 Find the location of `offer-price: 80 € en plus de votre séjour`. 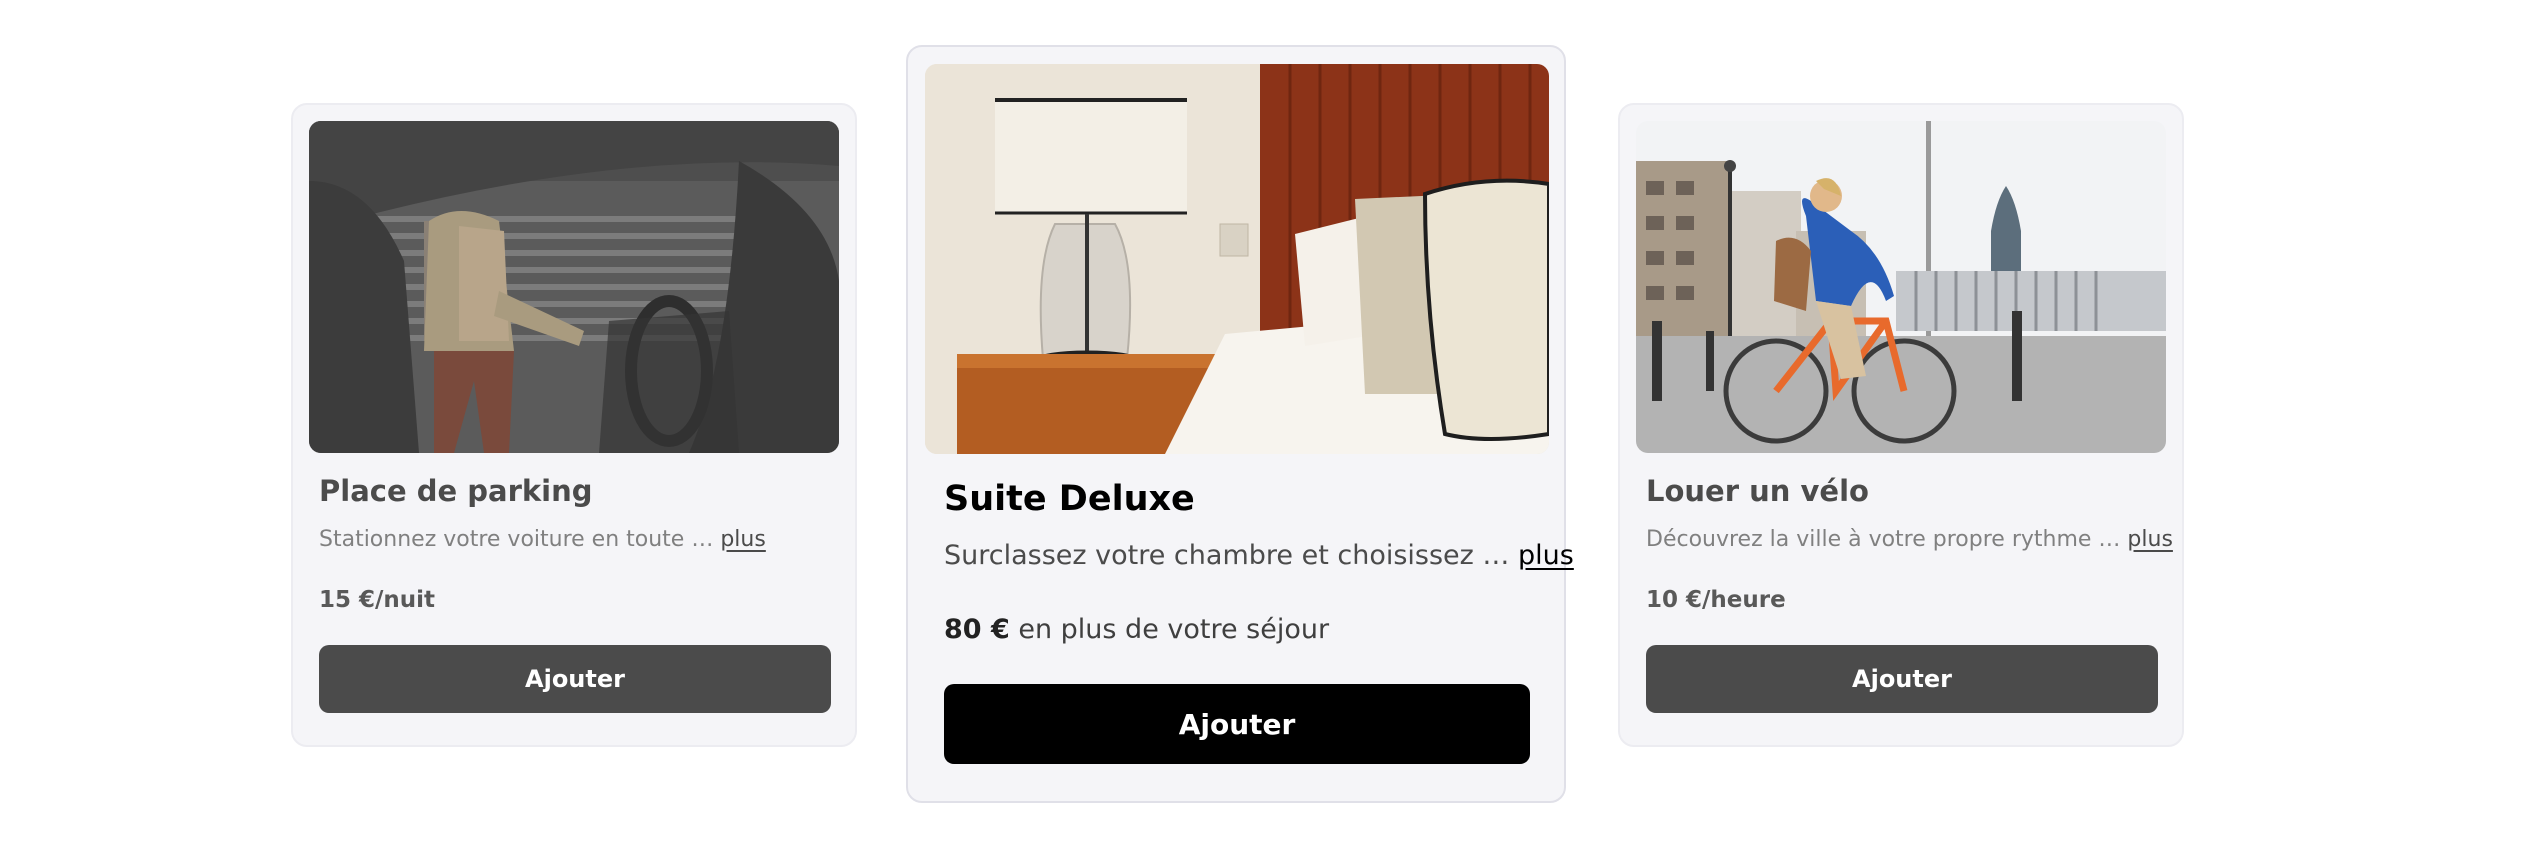

offer-price: 80 € en plus de votre séjour is located at coordinates (1136, 629).